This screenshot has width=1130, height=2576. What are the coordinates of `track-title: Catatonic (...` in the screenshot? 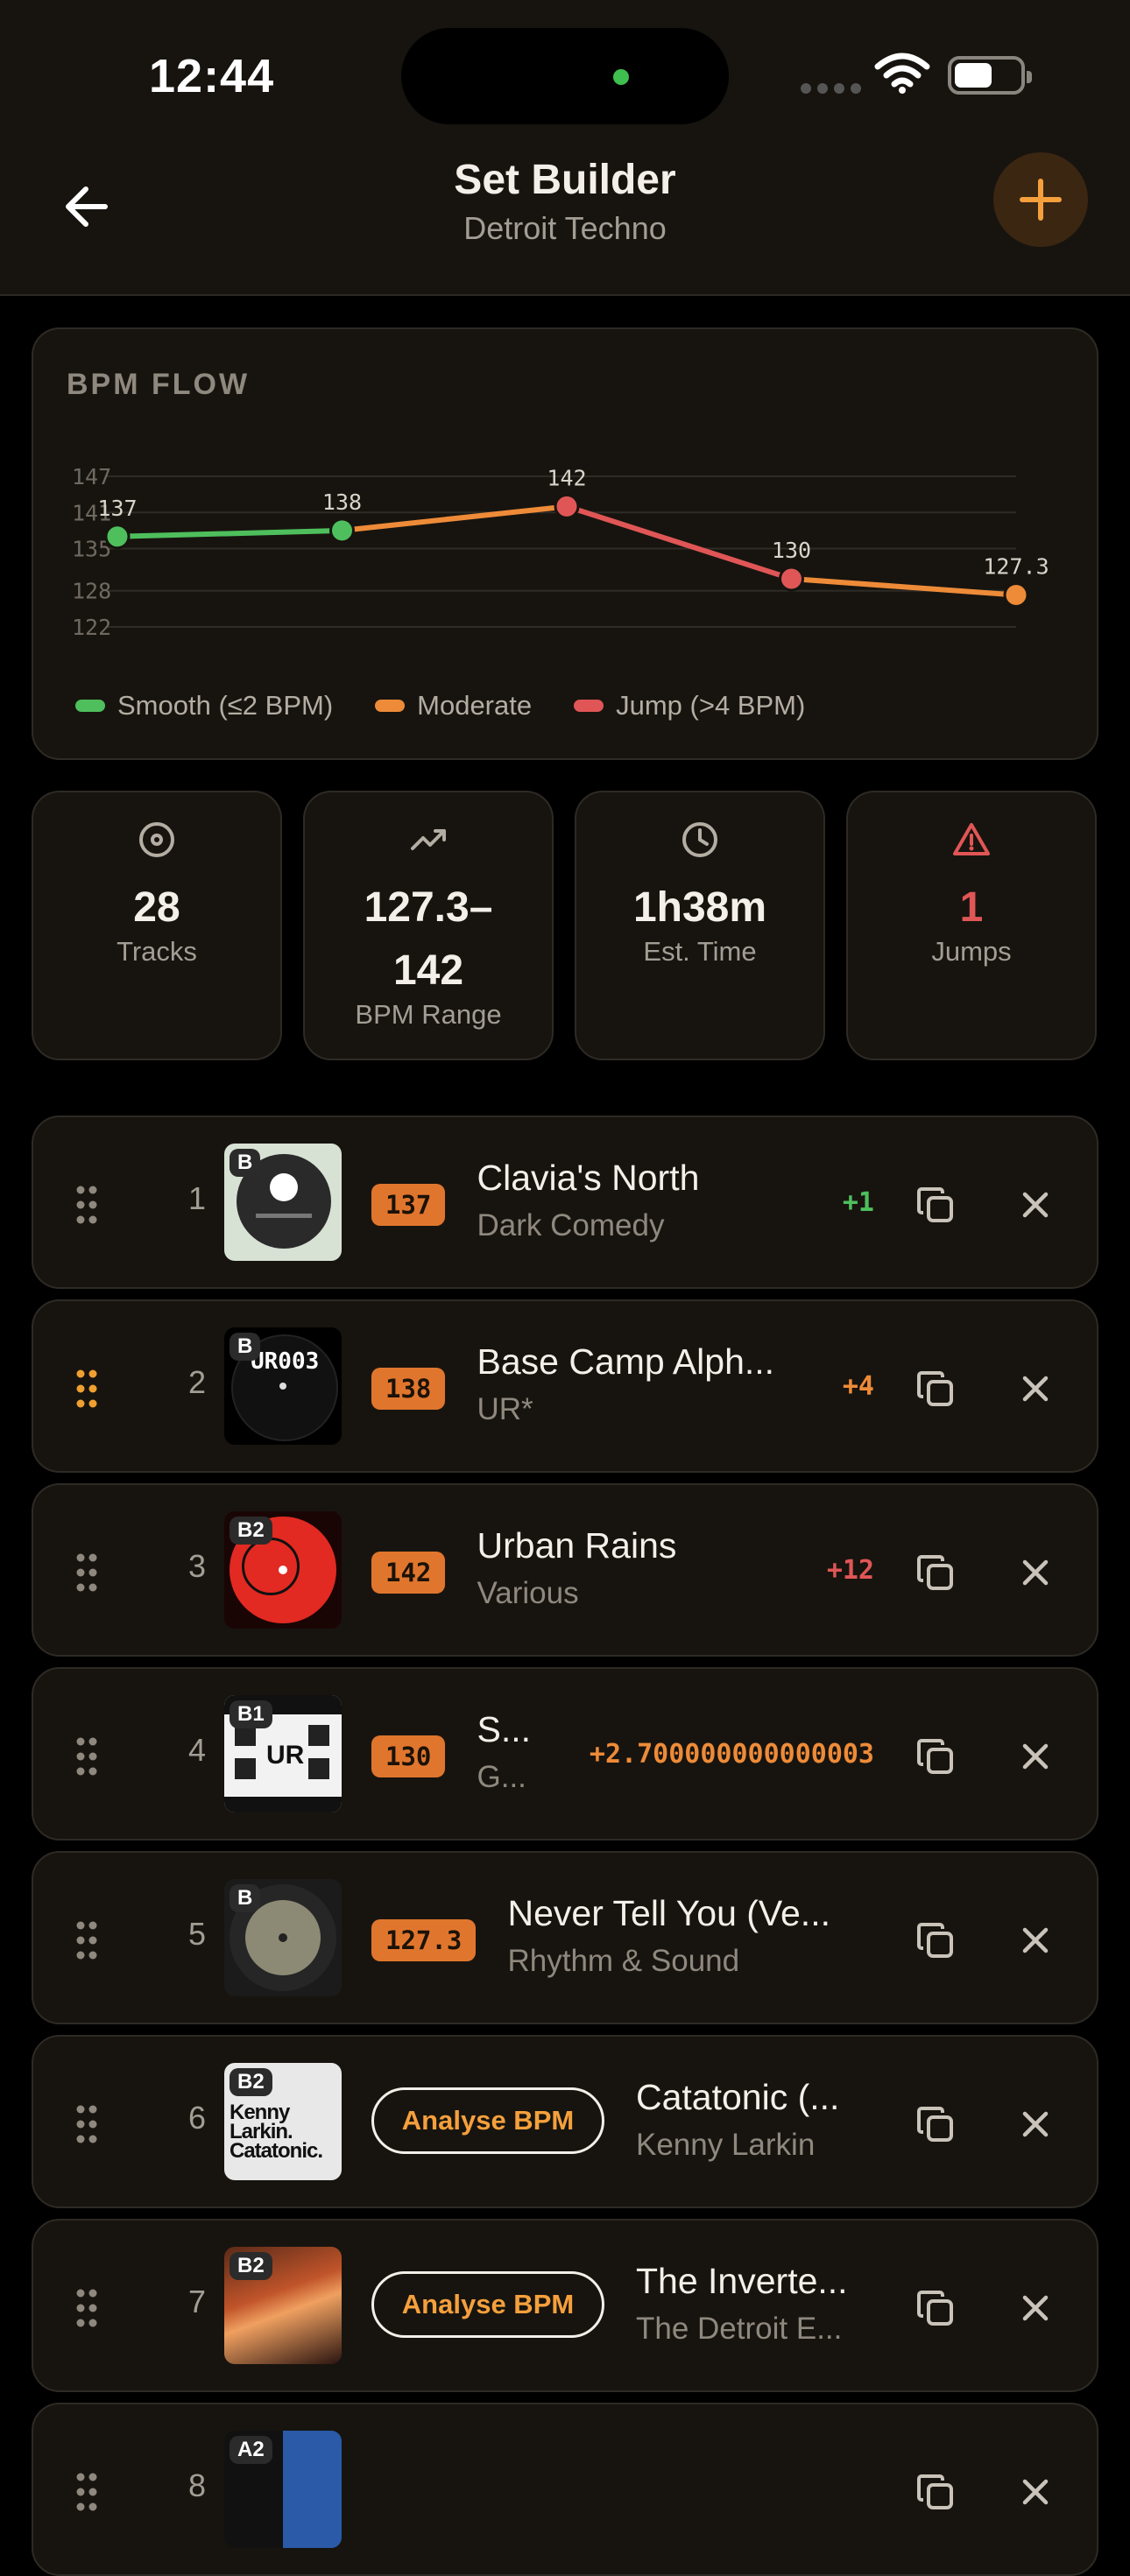 It's located at (738, 2097).